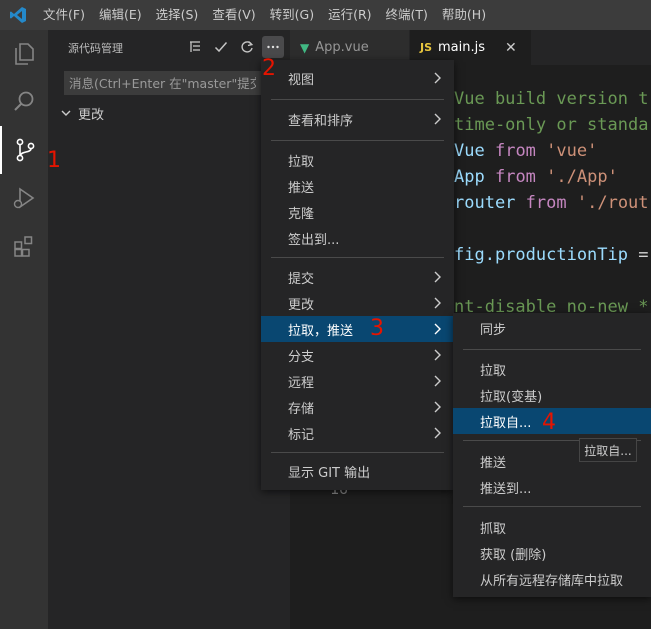 Image resolution: width=651 pixels, height=629 pixels. I want to click on menu-item-pull: 拉取, so click(357, 160).